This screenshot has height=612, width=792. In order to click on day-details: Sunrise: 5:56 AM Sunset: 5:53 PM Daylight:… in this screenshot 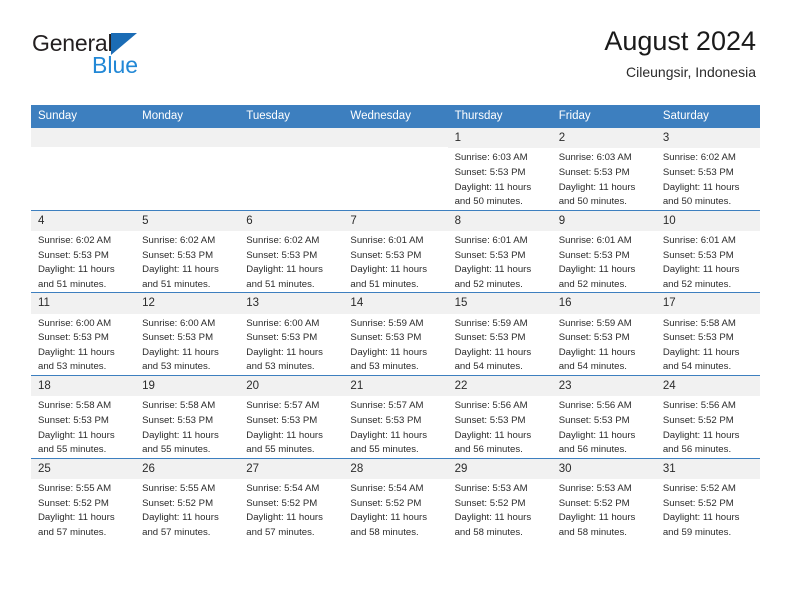, I will do `click(500, 426)`.